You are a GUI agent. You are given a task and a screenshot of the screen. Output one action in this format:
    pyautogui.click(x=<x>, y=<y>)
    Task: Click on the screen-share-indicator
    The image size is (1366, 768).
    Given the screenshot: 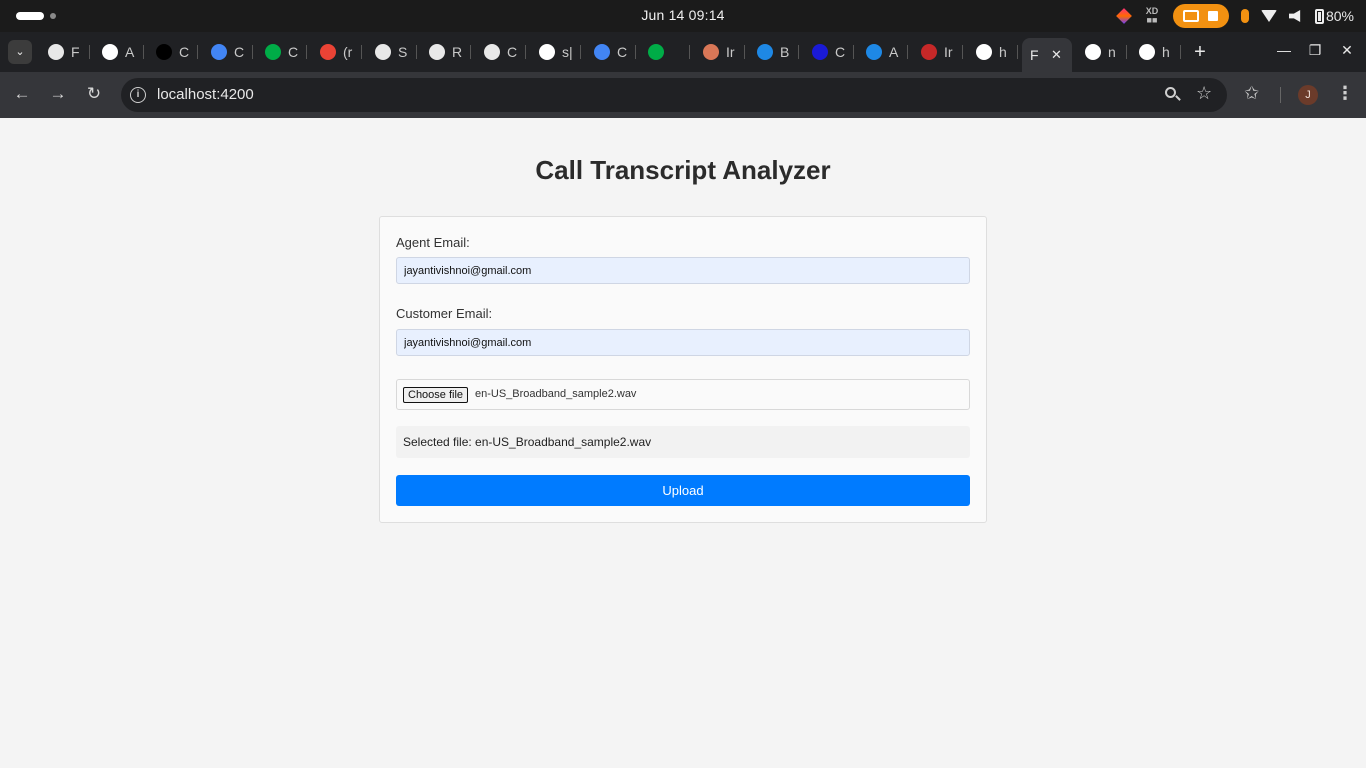 What is the action you would take?
    pyautogui.click(x=1200, y=16)
    